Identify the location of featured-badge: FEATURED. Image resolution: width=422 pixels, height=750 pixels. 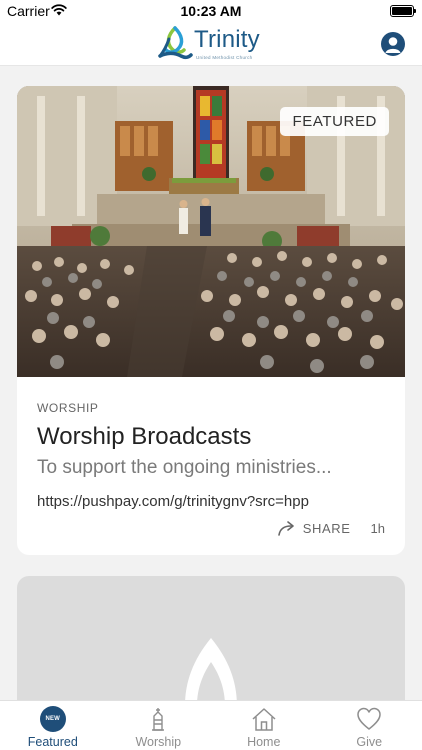
(334, 121).